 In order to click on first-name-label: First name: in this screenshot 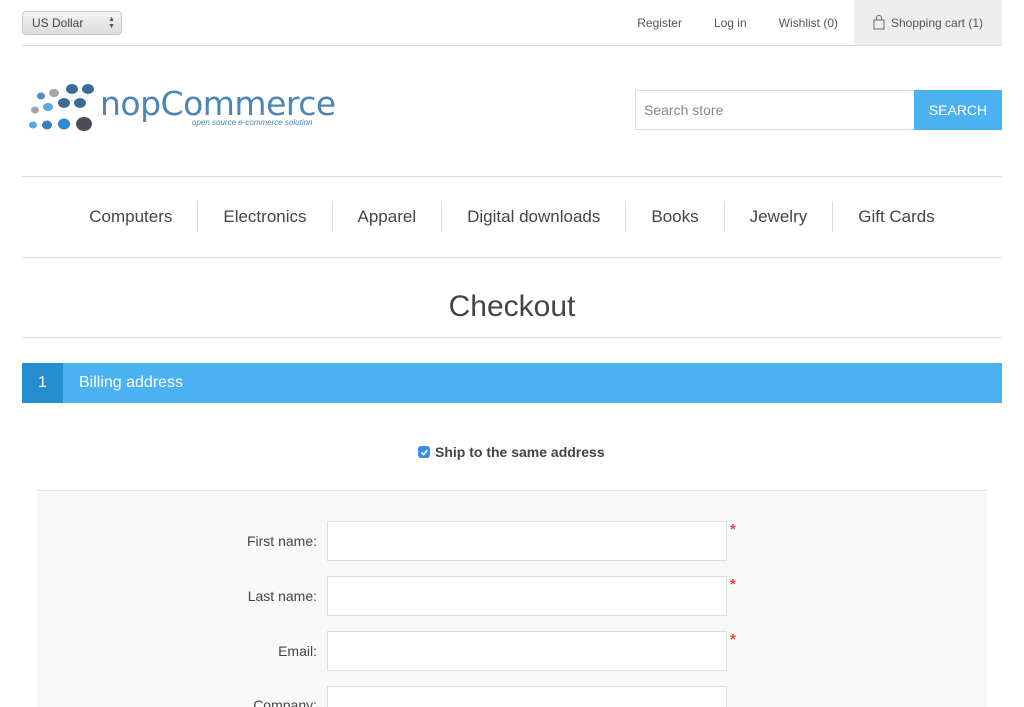, I will do `click(281, 541)`.